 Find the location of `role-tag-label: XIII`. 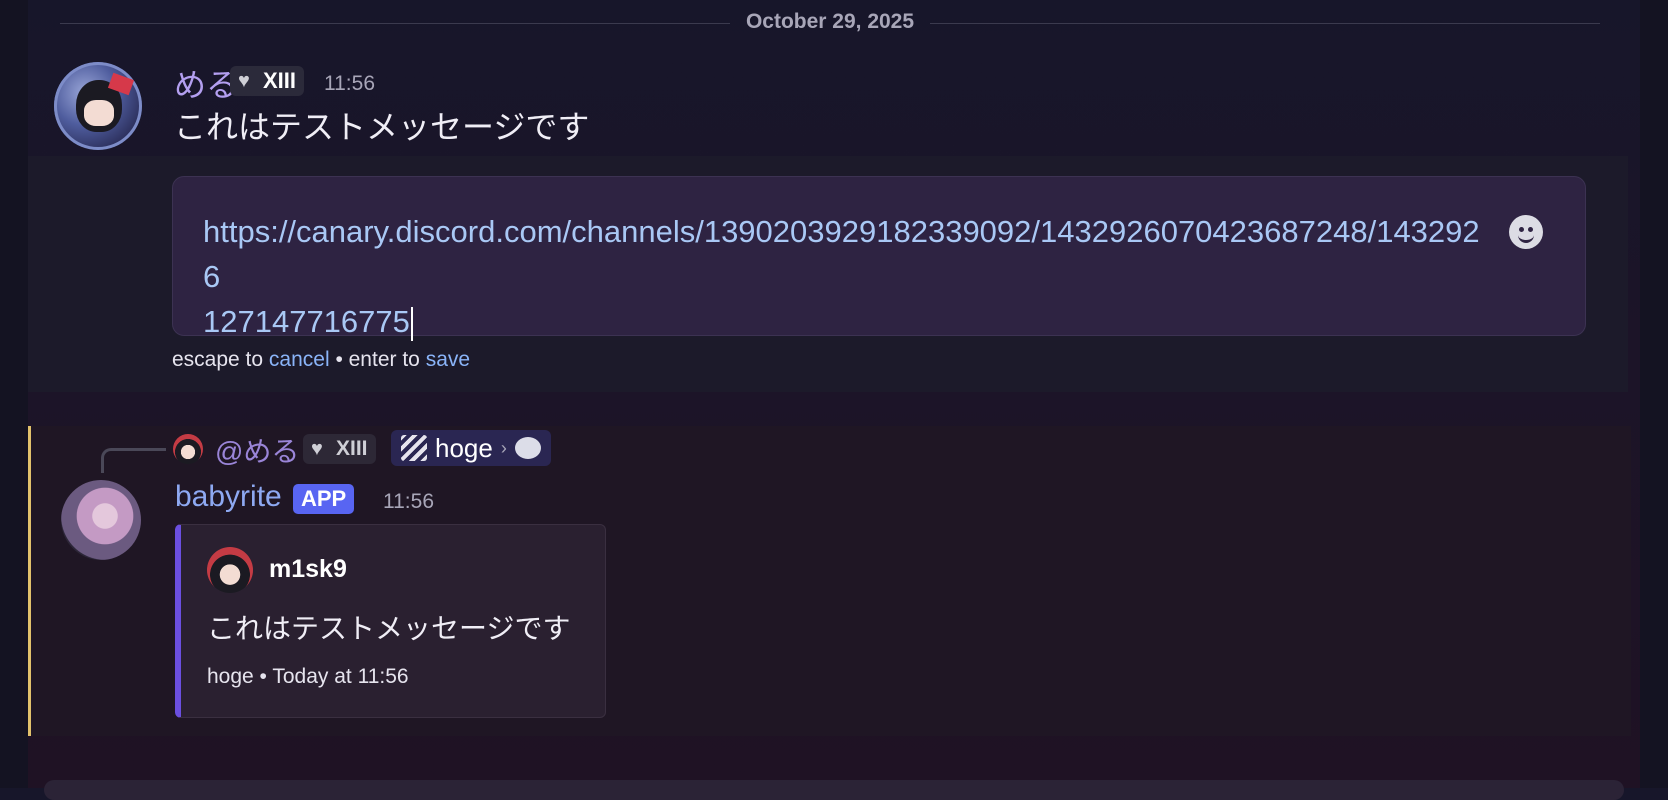

role-tag-label: XIII is located at coordinates (280, 80).